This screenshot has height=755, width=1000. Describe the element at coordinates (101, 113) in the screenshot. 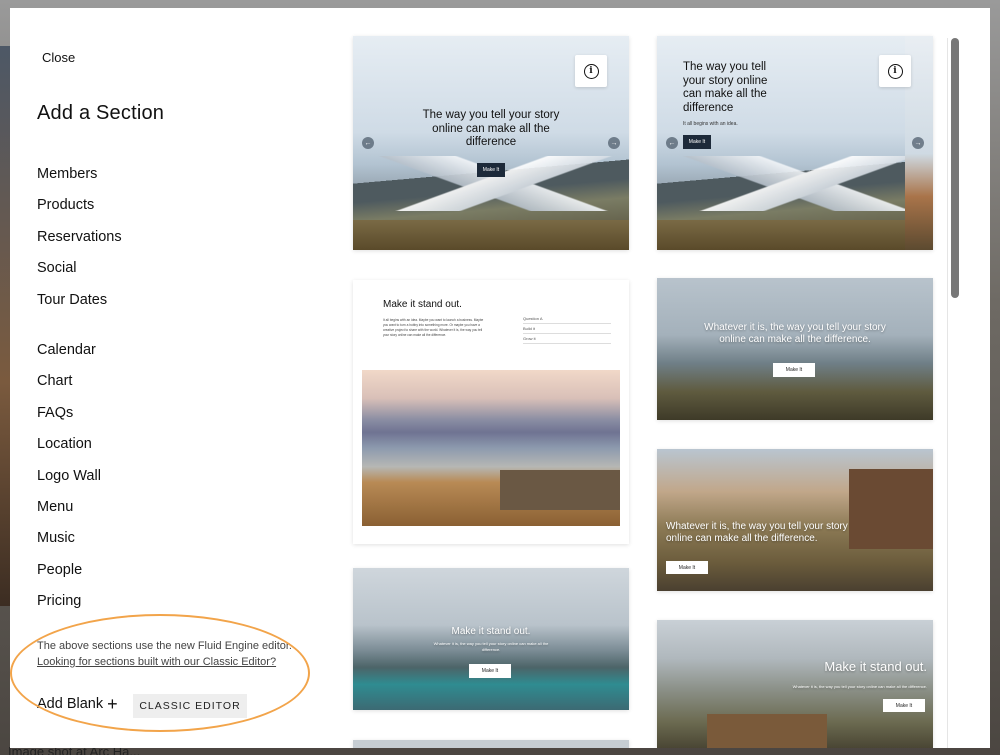

I see `panel-title: Add a Section` at that location.